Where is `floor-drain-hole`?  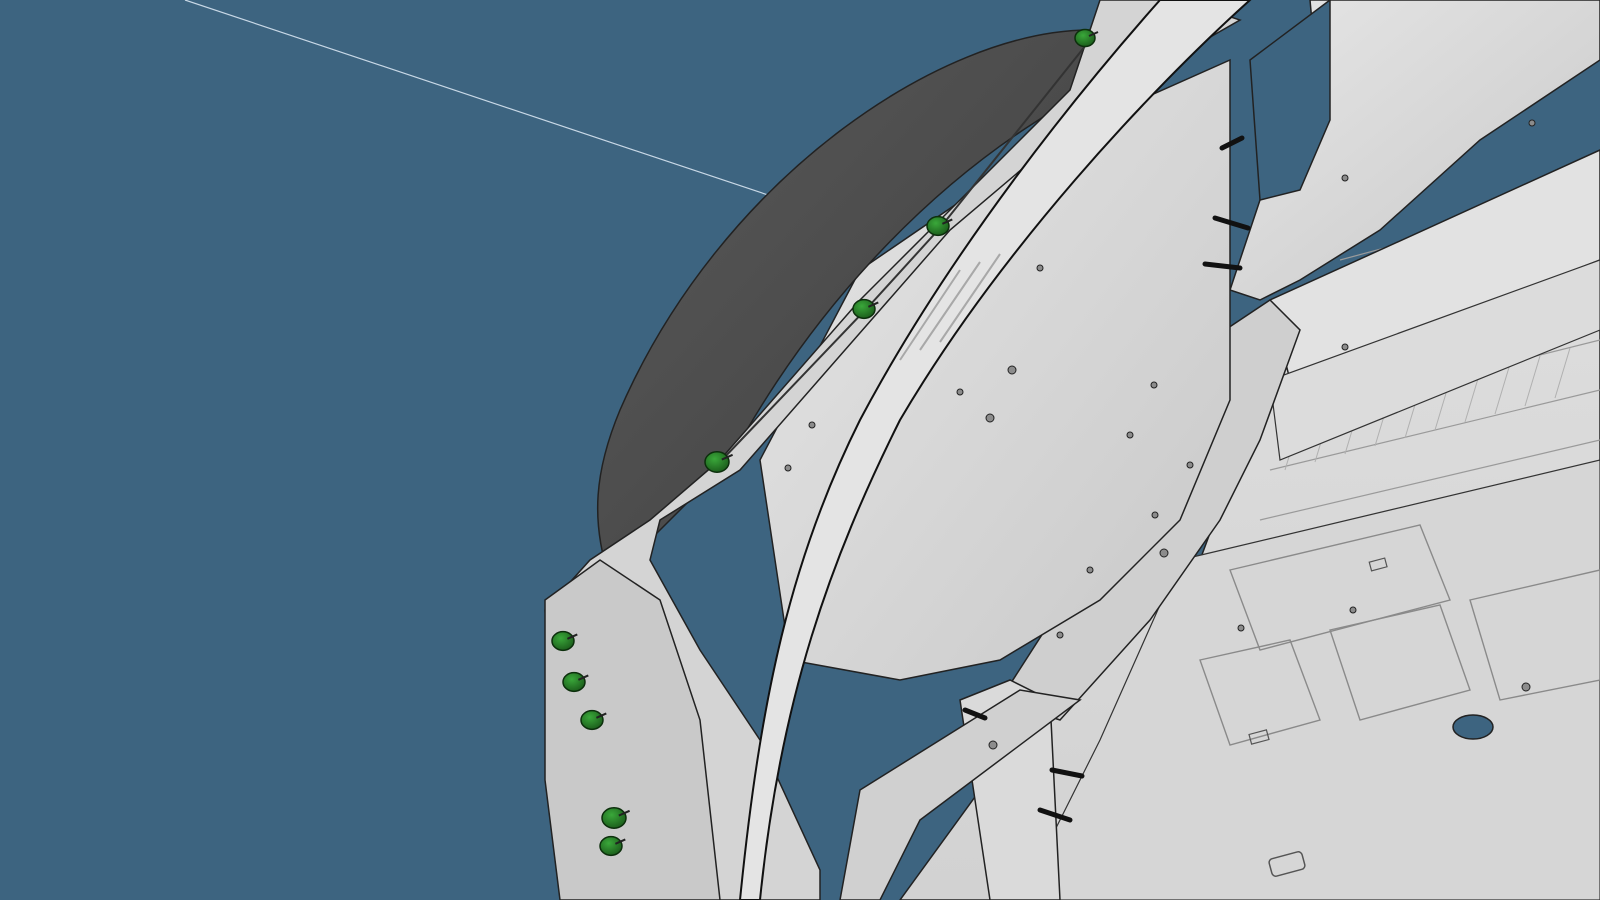
floor-drain-hole is located at coordinates (1473, 727).